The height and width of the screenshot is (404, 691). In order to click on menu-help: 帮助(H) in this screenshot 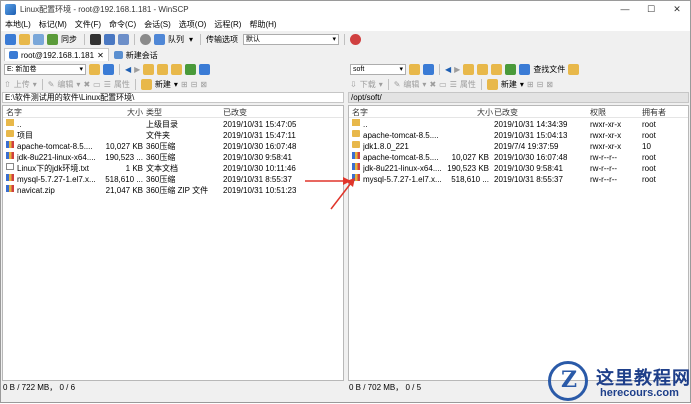, I will do `click(262, 24)`.